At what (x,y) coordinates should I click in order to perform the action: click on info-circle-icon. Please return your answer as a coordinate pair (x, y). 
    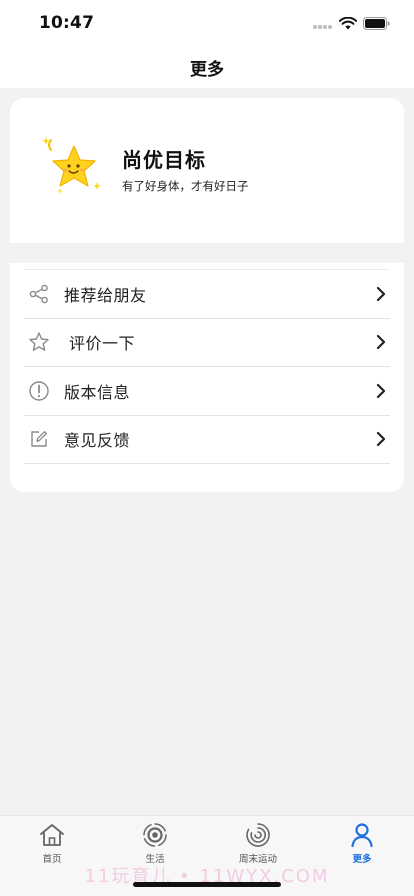
    Looking at the image, I should click on (39, 391).